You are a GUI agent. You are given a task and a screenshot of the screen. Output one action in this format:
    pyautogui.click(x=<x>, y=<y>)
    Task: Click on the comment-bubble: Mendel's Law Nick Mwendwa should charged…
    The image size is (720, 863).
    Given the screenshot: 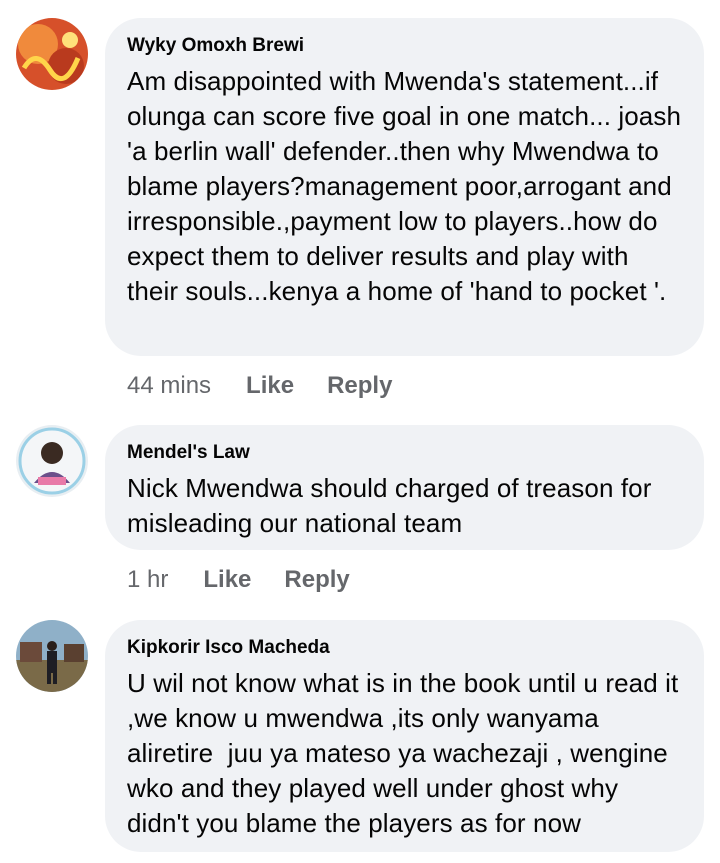 What is the action you would take?
    pyautogui.click(x=404, y=487)
    